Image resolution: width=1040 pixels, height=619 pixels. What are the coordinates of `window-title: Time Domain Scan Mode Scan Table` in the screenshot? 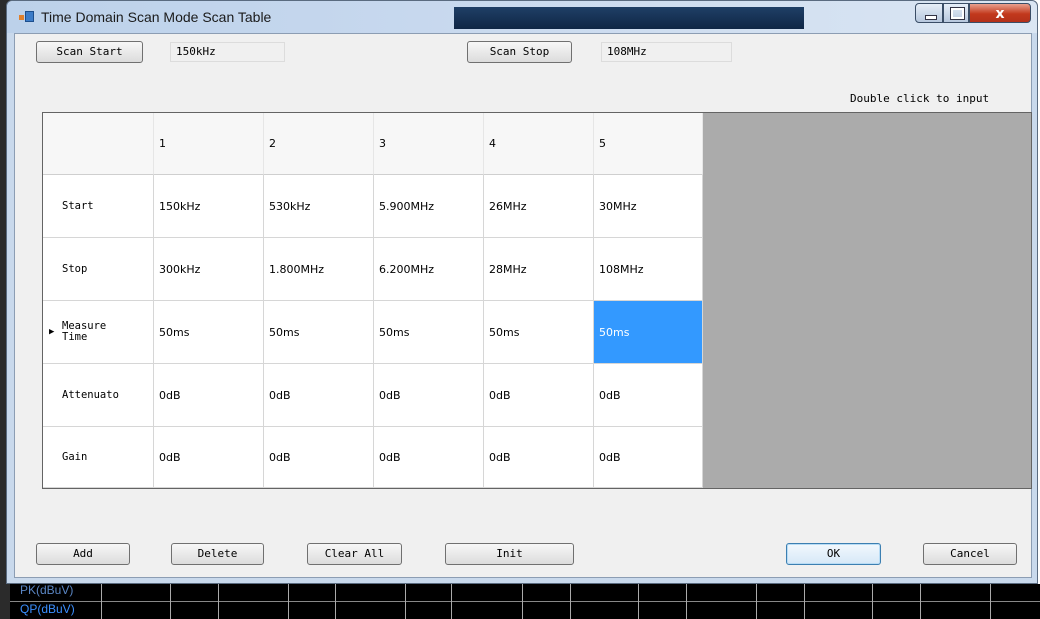 It's located at (156, 17).